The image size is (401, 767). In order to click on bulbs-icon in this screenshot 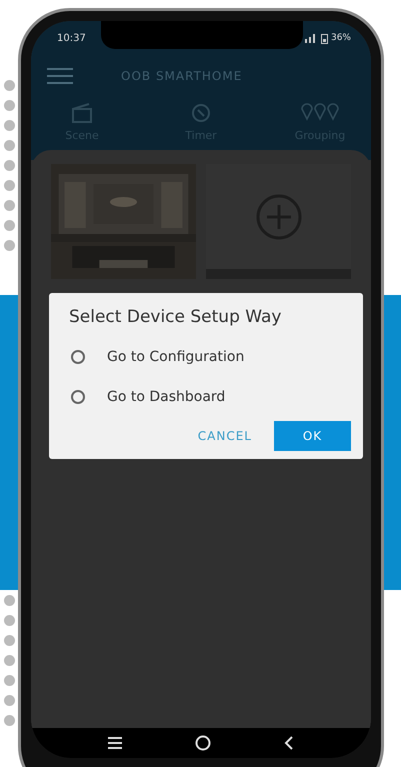, I will do `click(320, 113)`.